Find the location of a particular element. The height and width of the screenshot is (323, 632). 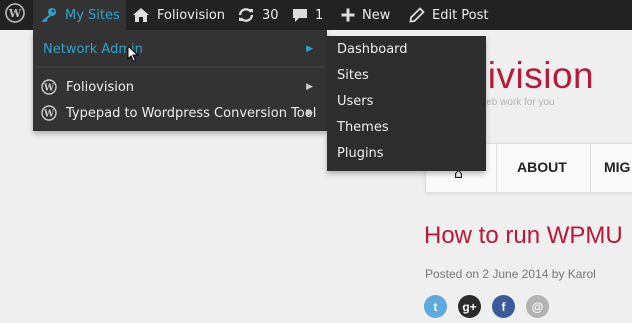

my-sites-menu-button: My Sites is located at coordinates (79, 15).